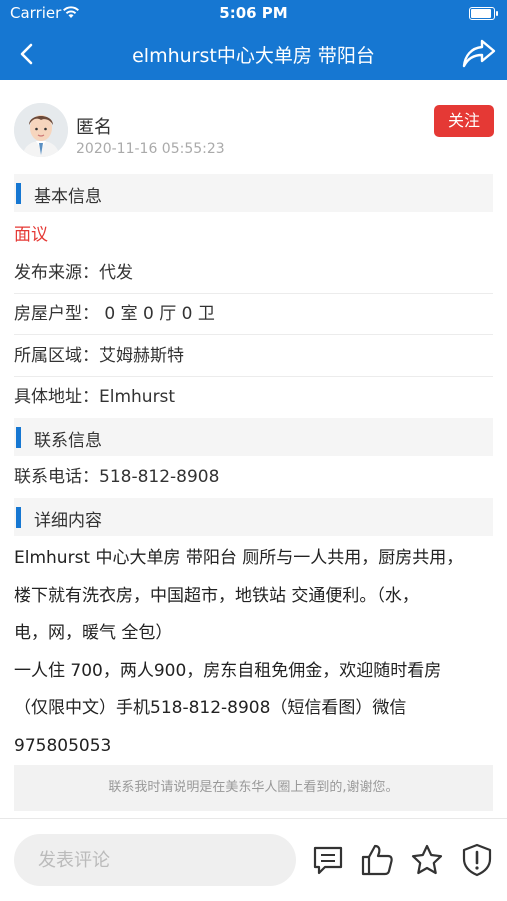 The width and height of the screenshot is (507, 901). I want to click on section-header-contact: 联系信息, so click(253, 437).